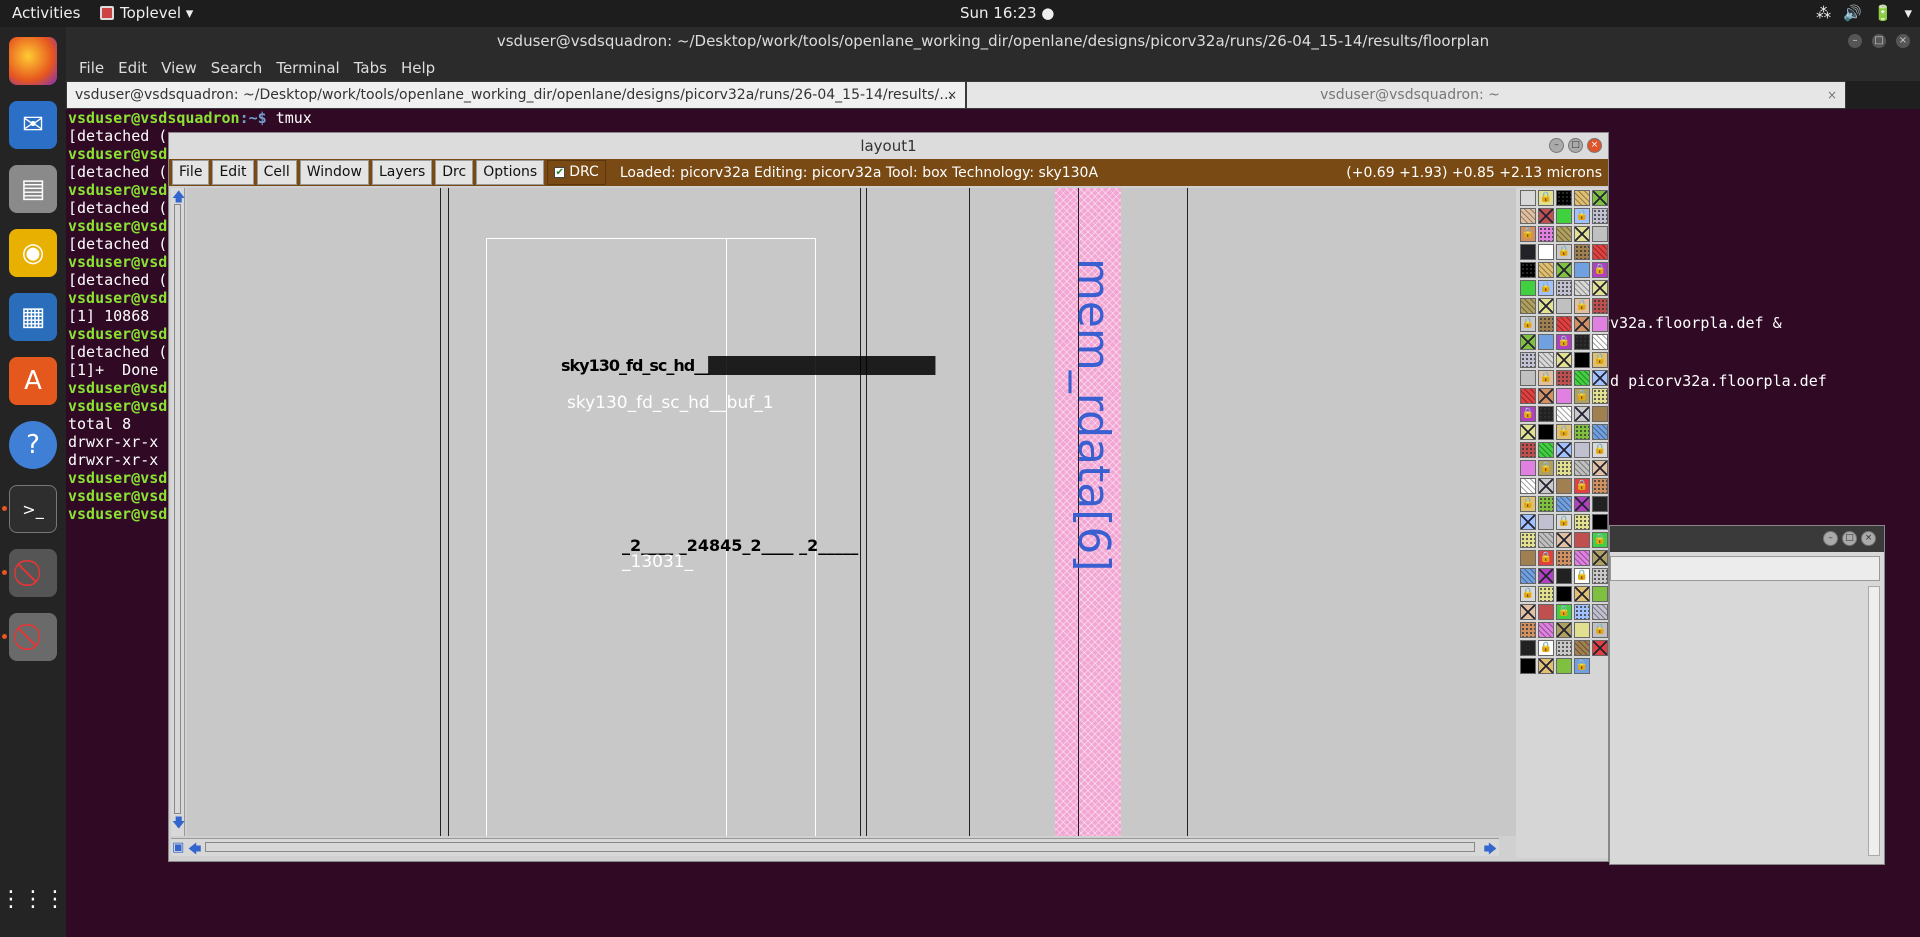 Image resolution: width=1920 pixels, height=937 pixels. What do you see at coordinates (454, 172) in the screenshot?
I see `magic-menu-drc: Drc` at bounding box center [454, 172].